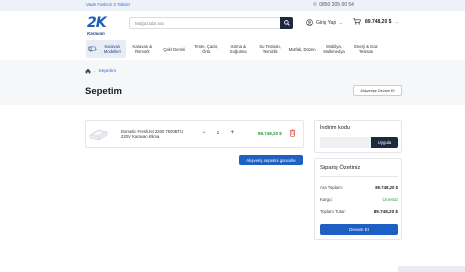 The image size is (465, 272). I want to click on trash-icon, so click(292, 133).